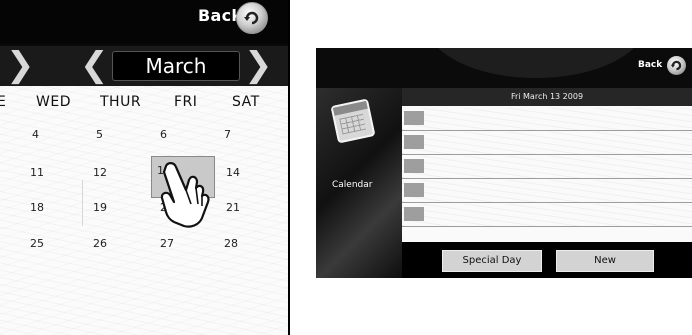 The image size is (692, 335). Describe the element at coordinates (35, 134) in the screenshot. I see `day-cell: 4` at that location.